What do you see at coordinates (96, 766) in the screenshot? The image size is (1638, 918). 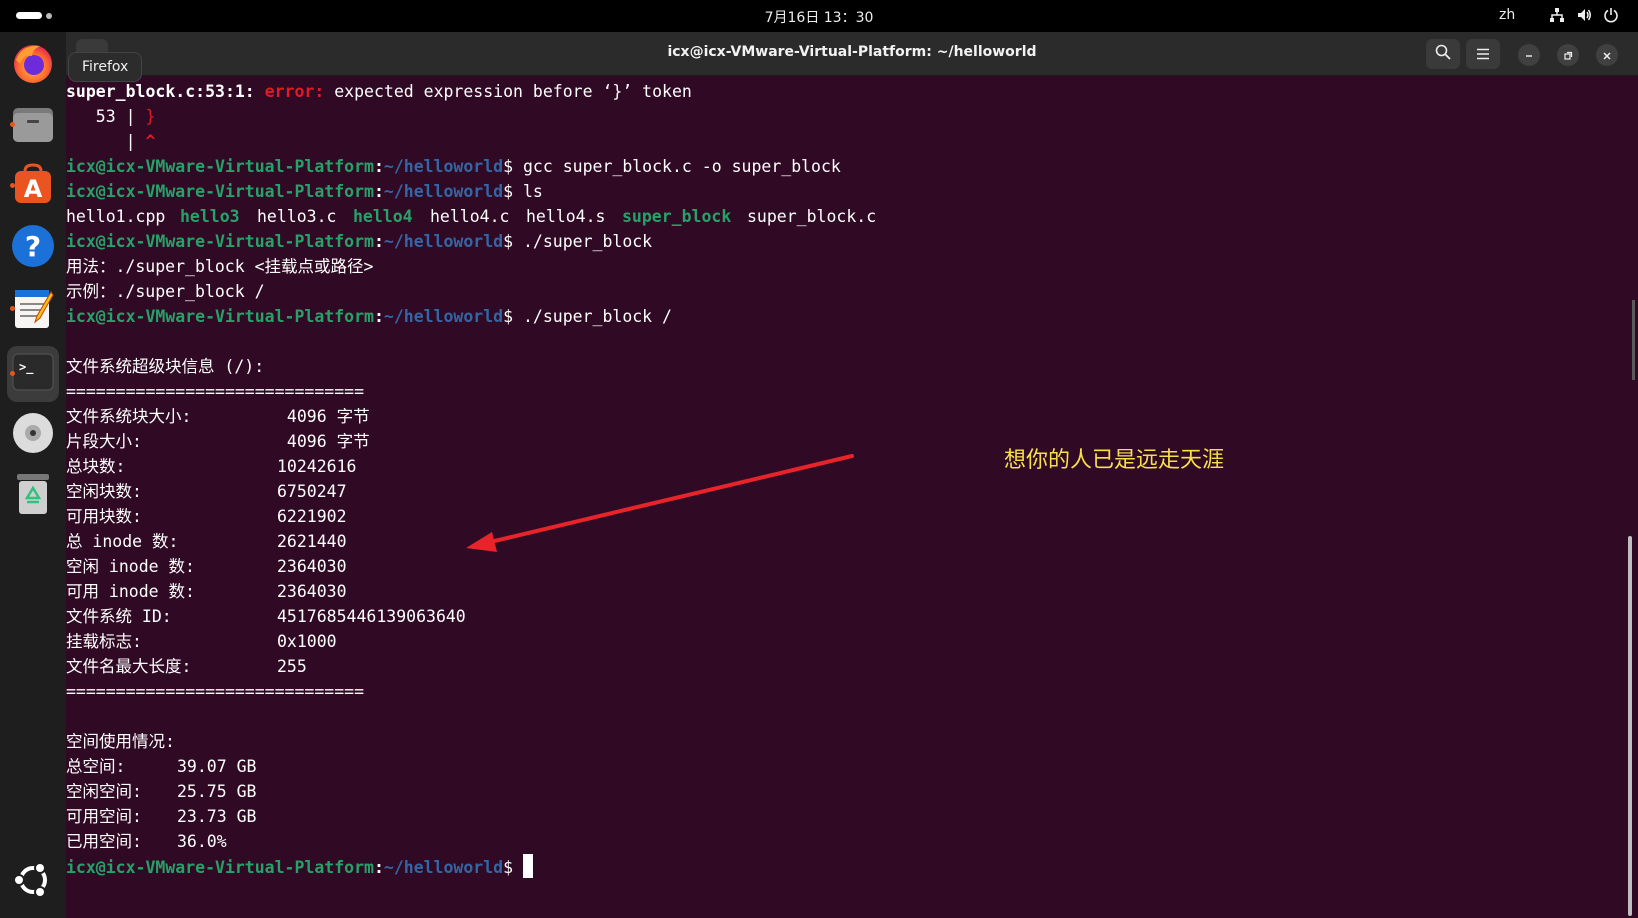 I see `space-row-label: 总空间:` at bounding box center [96, 766].